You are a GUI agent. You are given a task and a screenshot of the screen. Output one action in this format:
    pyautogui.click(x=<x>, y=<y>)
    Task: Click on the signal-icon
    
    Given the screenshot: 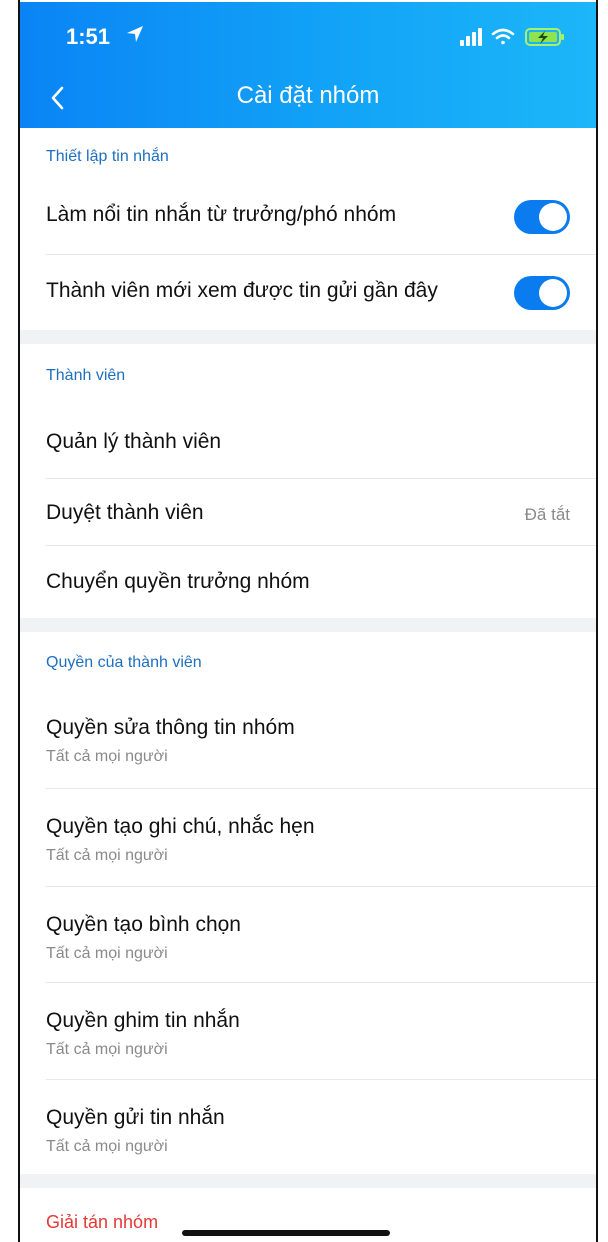 What is the action you would take?
    pyautogui.click(x=471, y=37)
    